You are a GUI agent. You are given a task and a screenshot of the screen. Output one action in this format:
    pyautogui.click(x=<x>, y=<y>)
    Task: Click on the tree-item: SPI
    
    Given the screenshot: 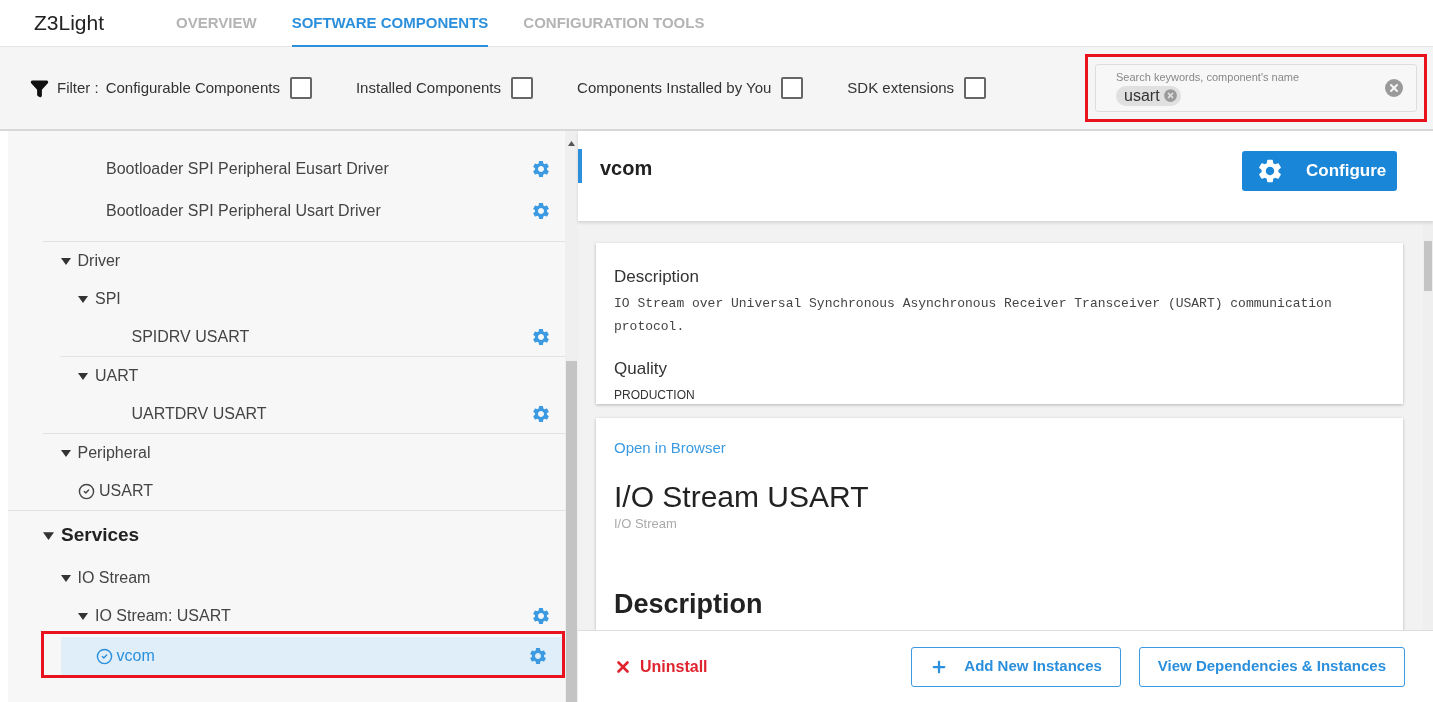 What is the action you would take?
    pyautogui.click(x=286, y=299)
    